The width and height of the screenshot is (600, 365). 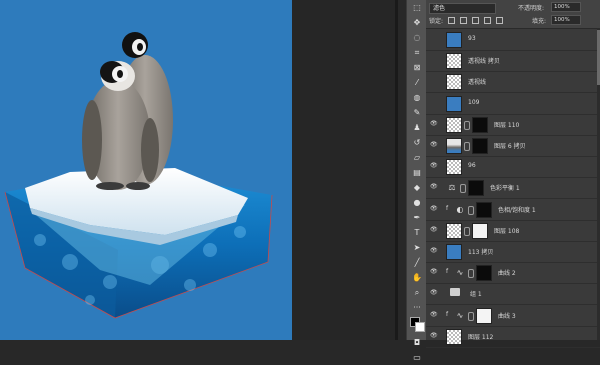 I want to click on blend-mode-select: 滤色, so click(x=462, y=8).